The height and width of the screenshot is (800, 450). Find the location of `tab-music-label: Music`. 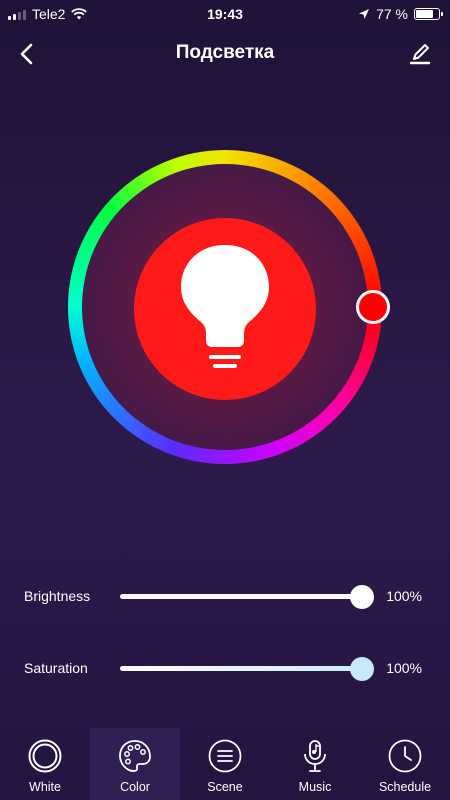

tab-music-label: Music is located at coordinates (315, 787).